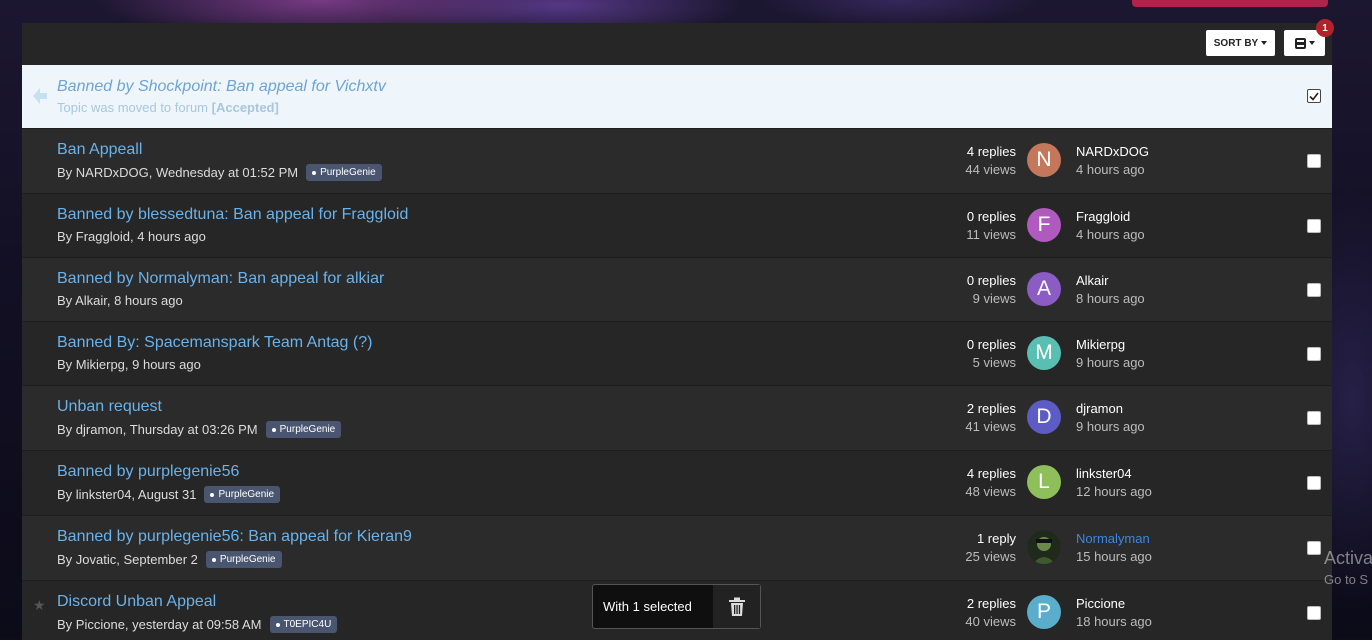  What do you see at coordinates (214, 343) in the screenshot?
I see `topic-title-link: Banned By: Spacemanspark Team Antag (?)` at bounding box center [214, 343].